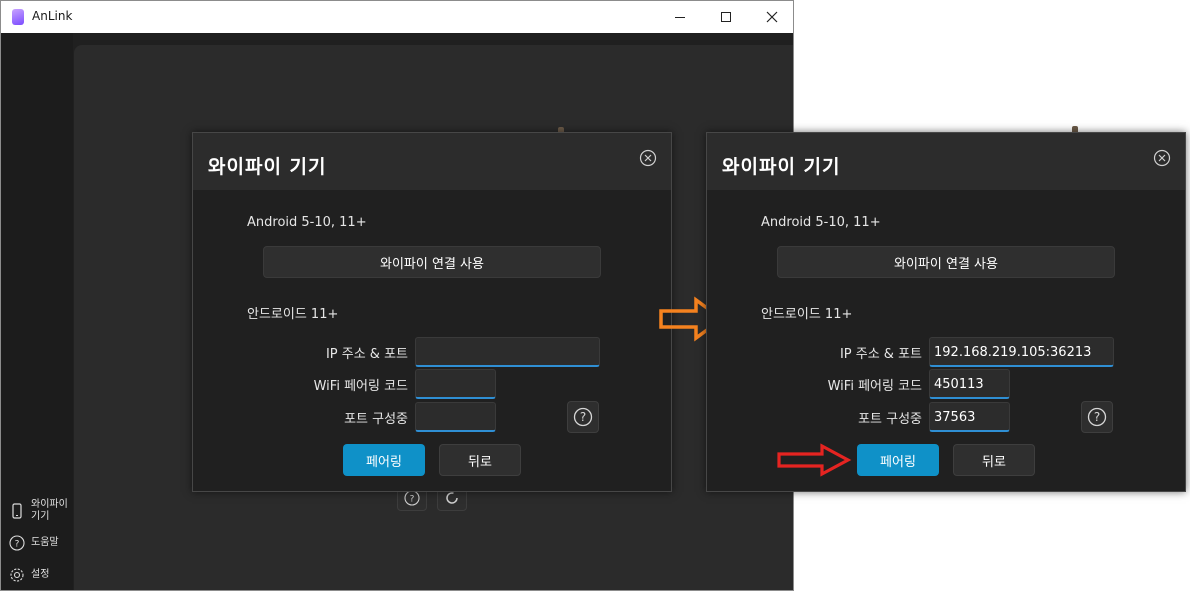  I want to click on sidebar-item-label: 설정, so click(40, 574).